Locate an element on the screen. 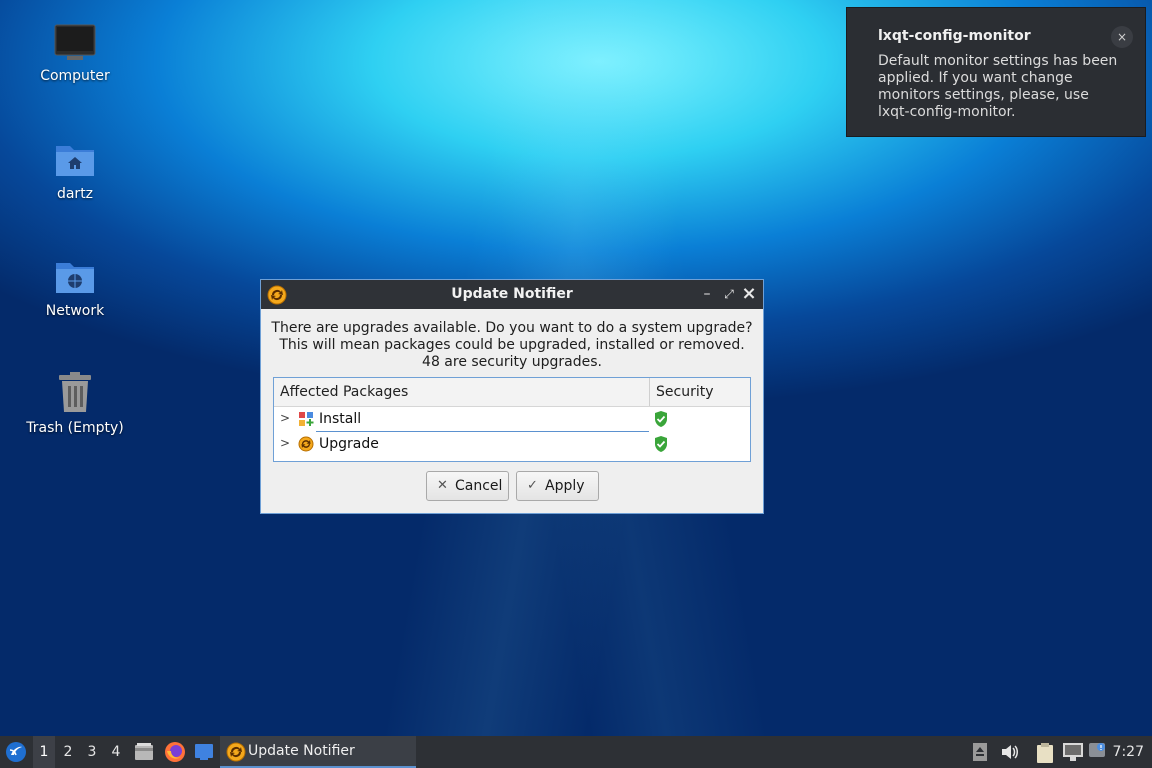  notification-close-button: × is located at coordinates (1122, 37).